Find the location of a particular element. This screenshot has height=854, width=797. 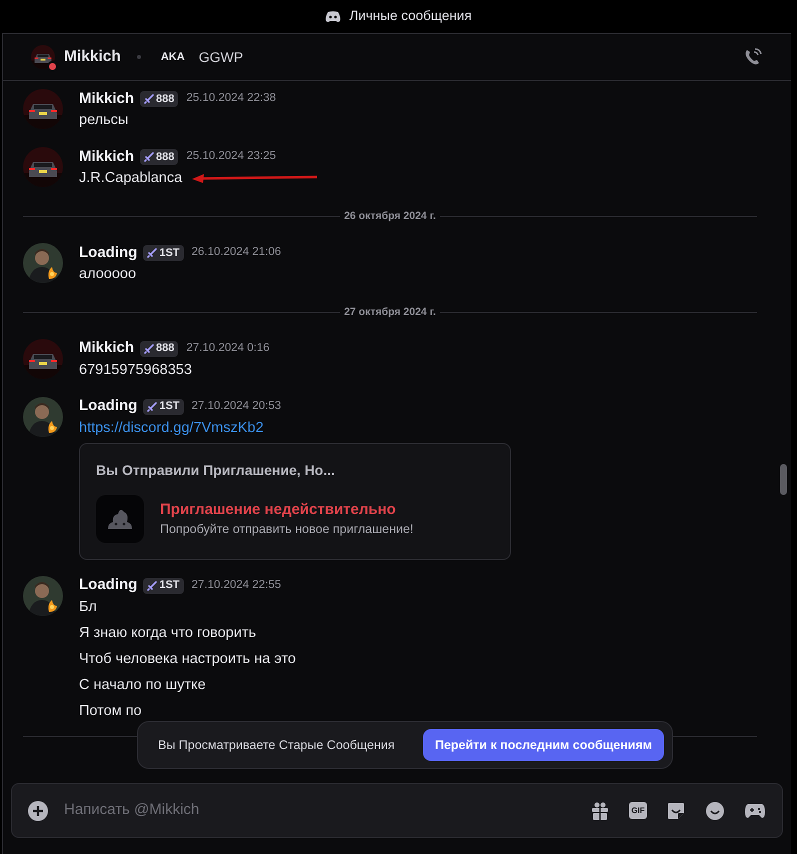

scrollbar-thumb is located at coordinates (783, 479).